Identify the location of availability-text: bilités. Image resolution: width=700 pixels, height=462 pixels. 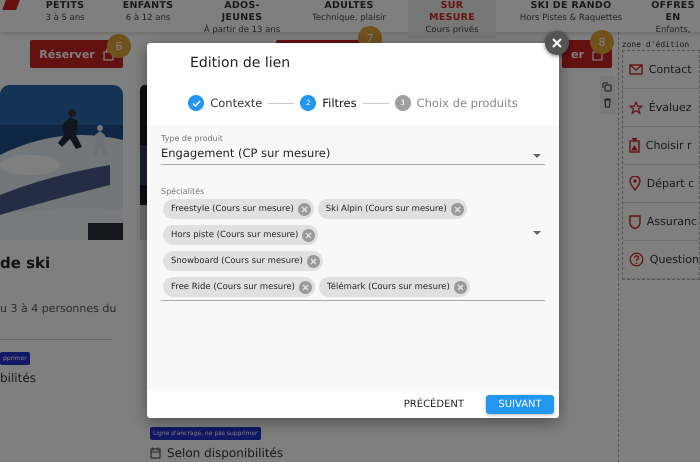
(18, 378).